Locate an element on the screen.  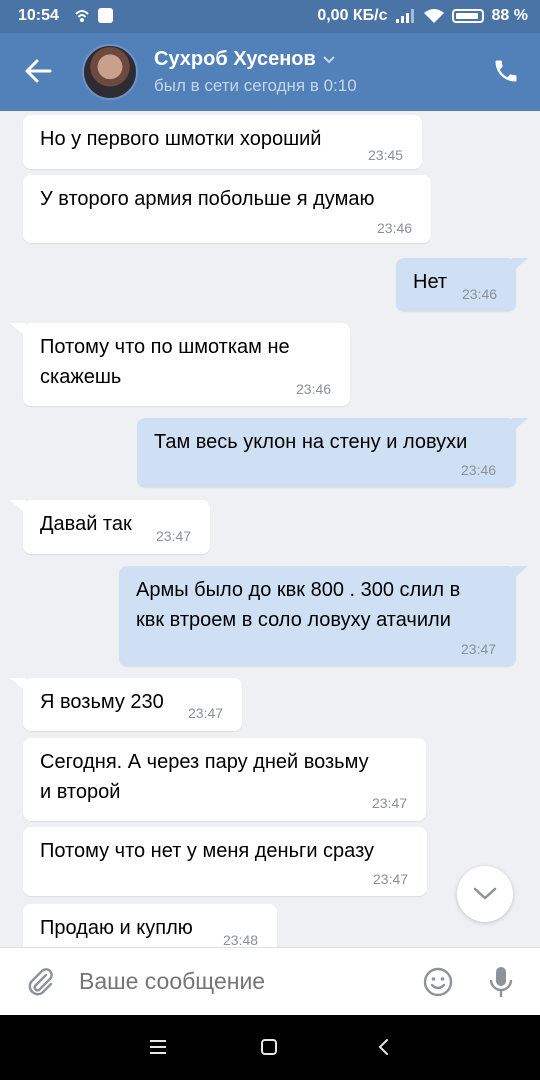
system-navigation-bar is located at coordinates (270, 1047).